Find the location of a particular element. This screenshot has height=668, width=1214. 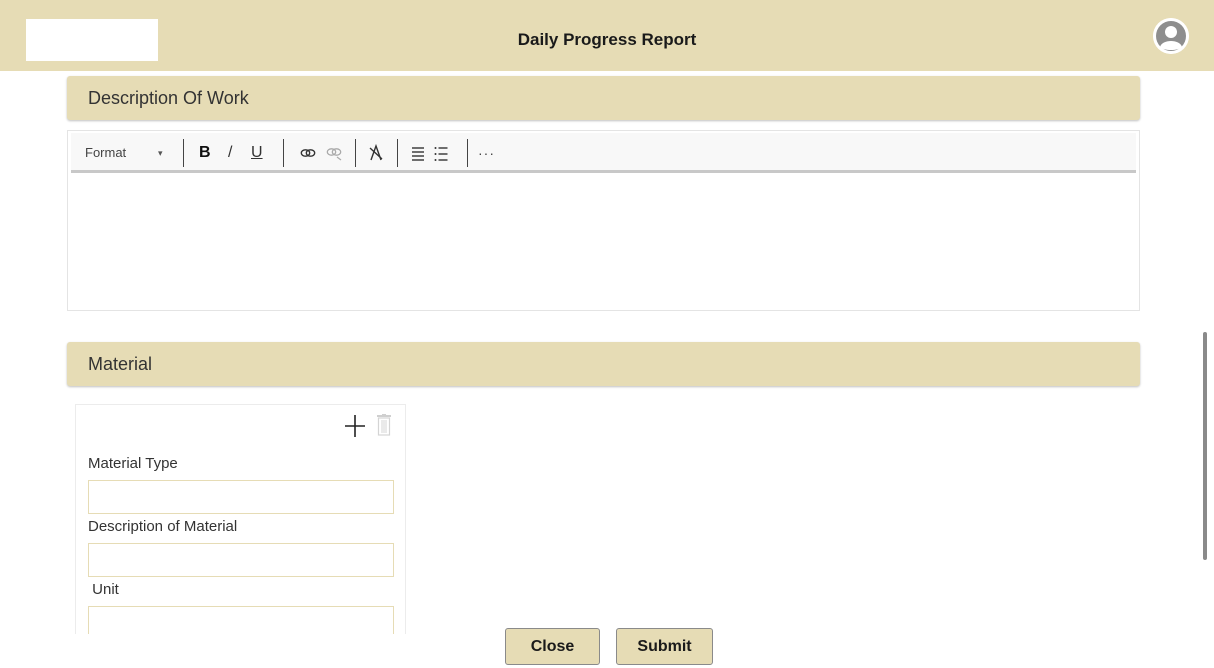

unit-label: Unit is located at coordinates (103, 589).